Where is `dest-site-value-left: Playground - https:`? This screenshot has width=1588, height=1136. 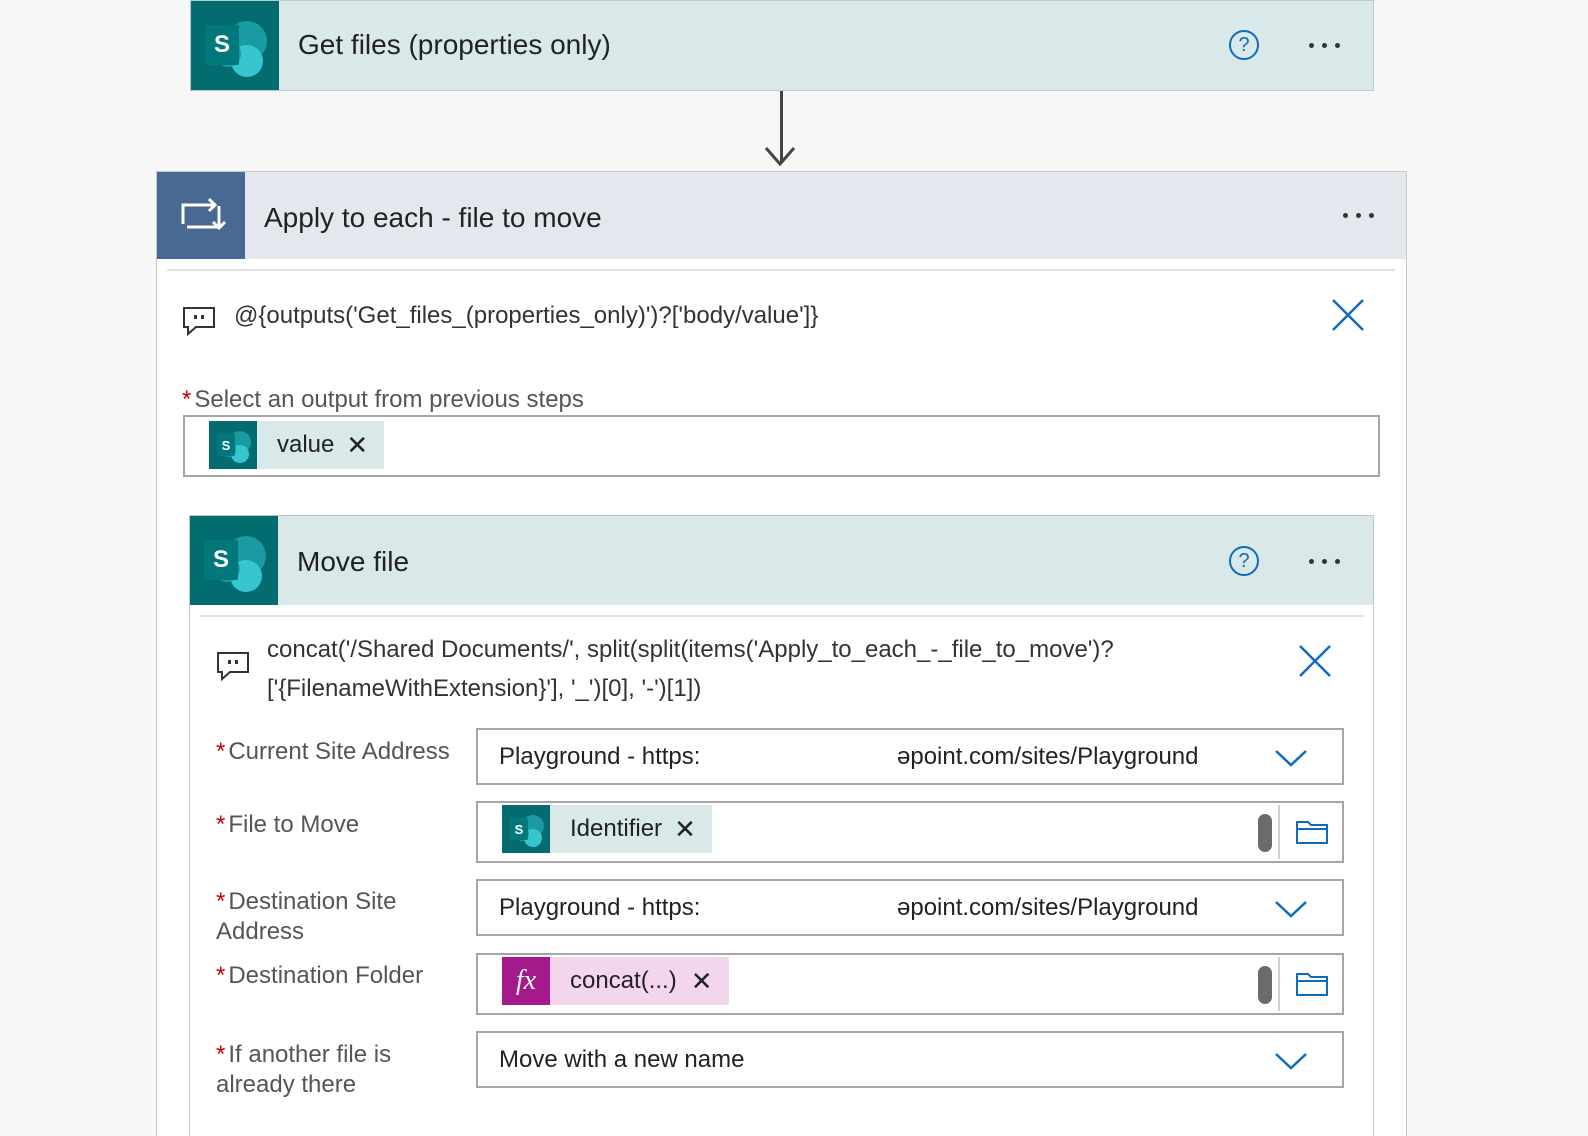 dest-site-value-left: Playground - https: is located at coordinates (600, 907).